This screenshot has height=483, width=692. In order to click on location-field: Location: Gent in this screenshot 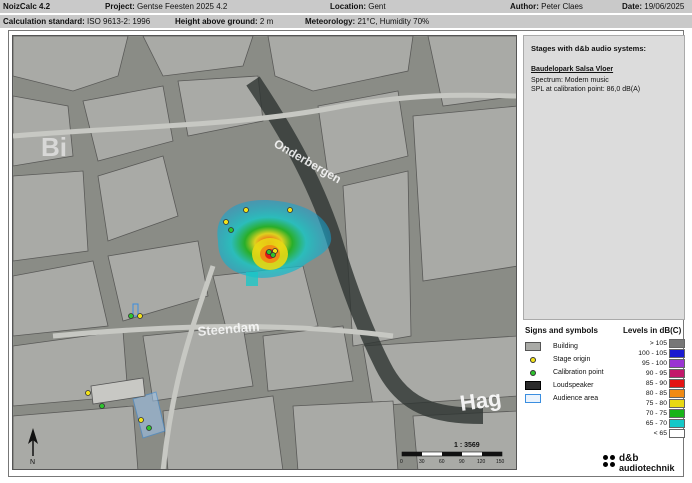, I will do `click(358, 6)`.